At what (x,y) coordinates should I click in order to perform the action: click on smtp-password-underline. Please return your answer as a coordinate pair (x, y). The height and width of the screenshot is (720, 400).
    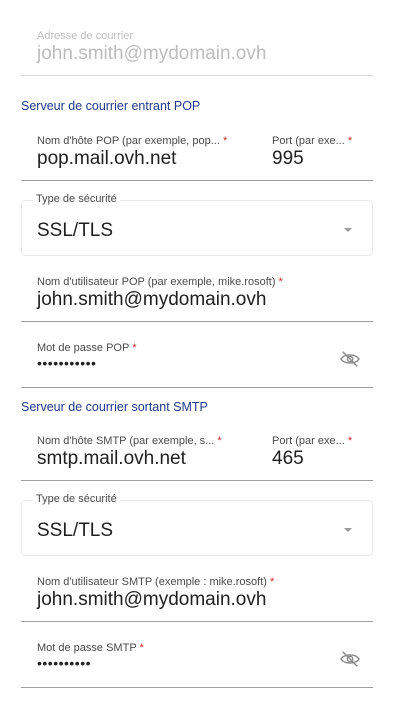
    Looking at the image, I should click on (197, 687).